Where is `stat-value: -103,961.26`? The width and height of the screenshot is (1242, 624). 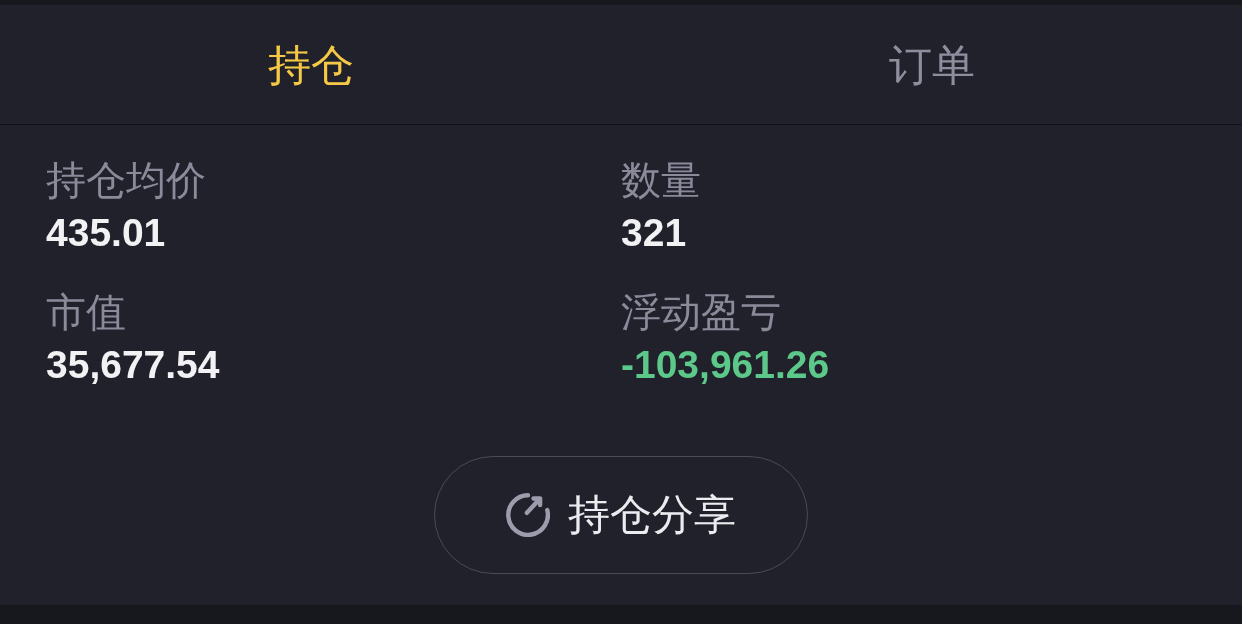
stat-value: -103,961.26 is located at coordinates (725, 365).